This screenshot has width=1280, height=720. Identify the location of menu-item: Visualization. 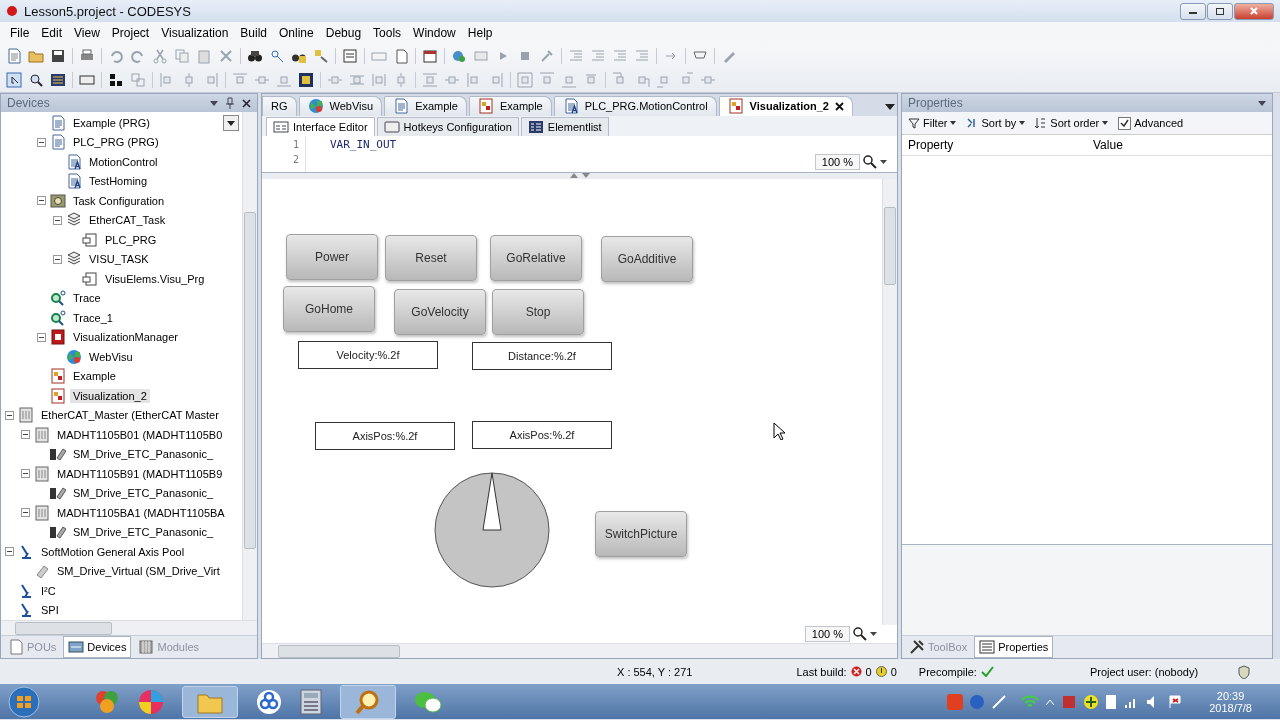
(195, 33).